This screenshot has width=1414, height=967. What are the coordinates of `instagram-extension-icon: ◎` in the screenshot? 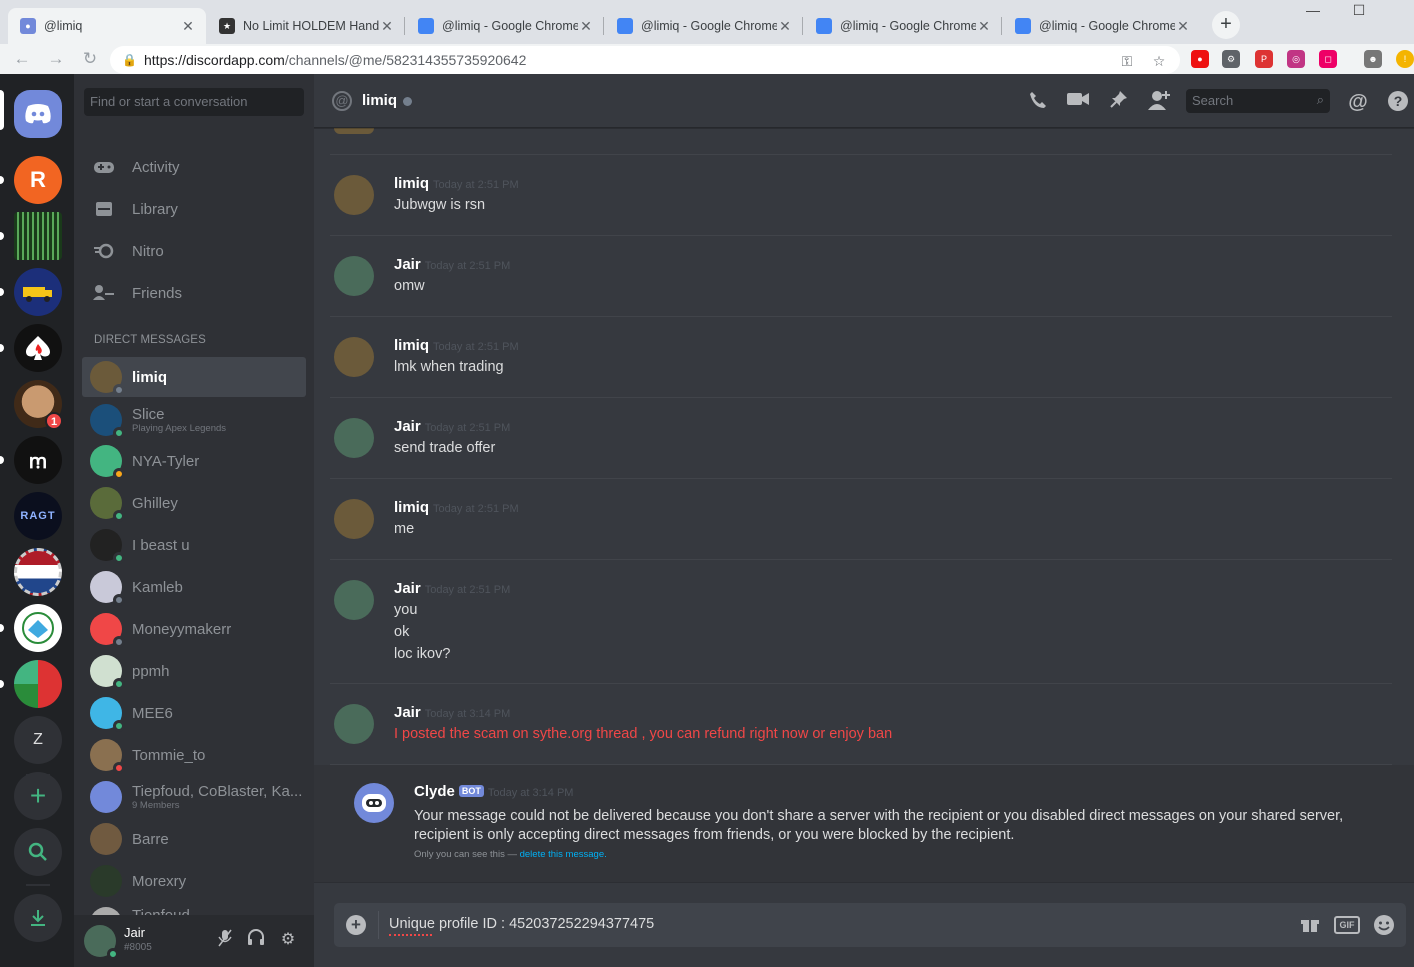 It's located at (1296, 59).